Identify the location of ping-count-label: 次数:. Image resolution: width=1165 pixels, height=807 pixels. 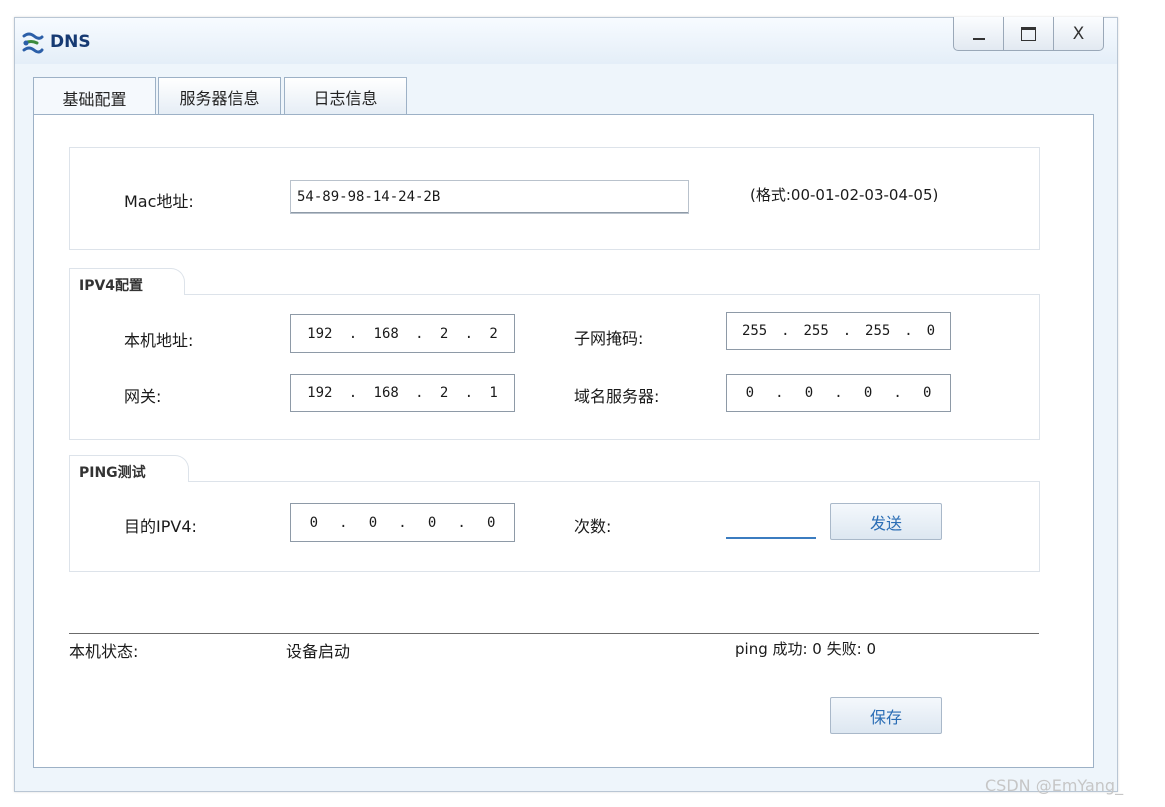
(593, 526).